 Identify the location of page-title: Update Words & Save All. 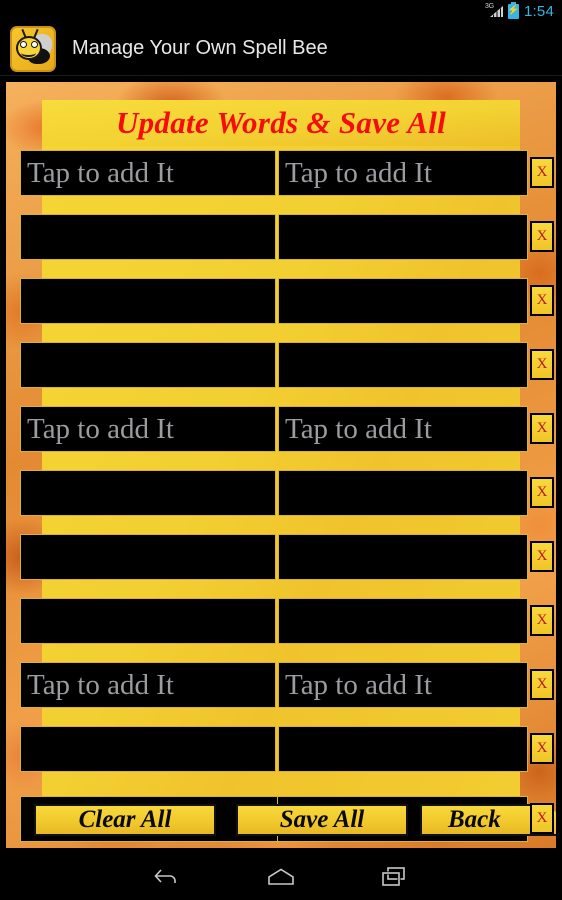
(281, 122).